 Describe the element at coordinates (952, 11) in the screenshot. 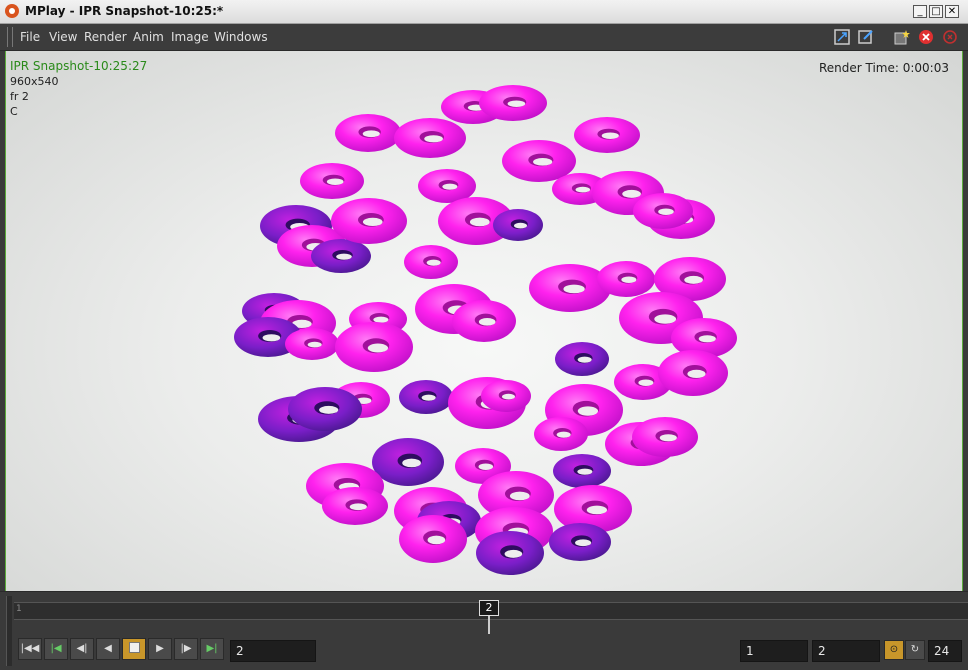

I see `close-button: ✕` at that location.